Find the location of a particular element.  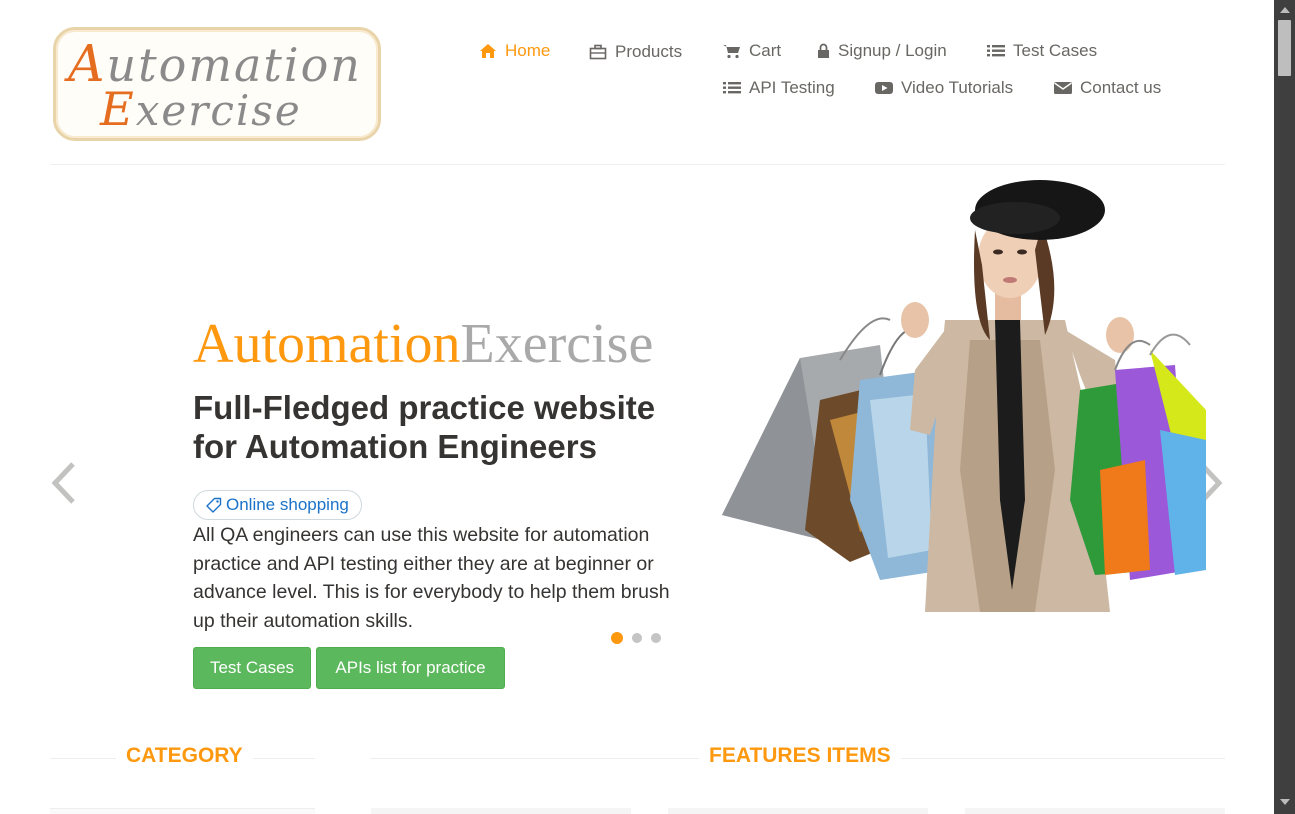

chevron-left-icon is located at coordinates (64, 483).